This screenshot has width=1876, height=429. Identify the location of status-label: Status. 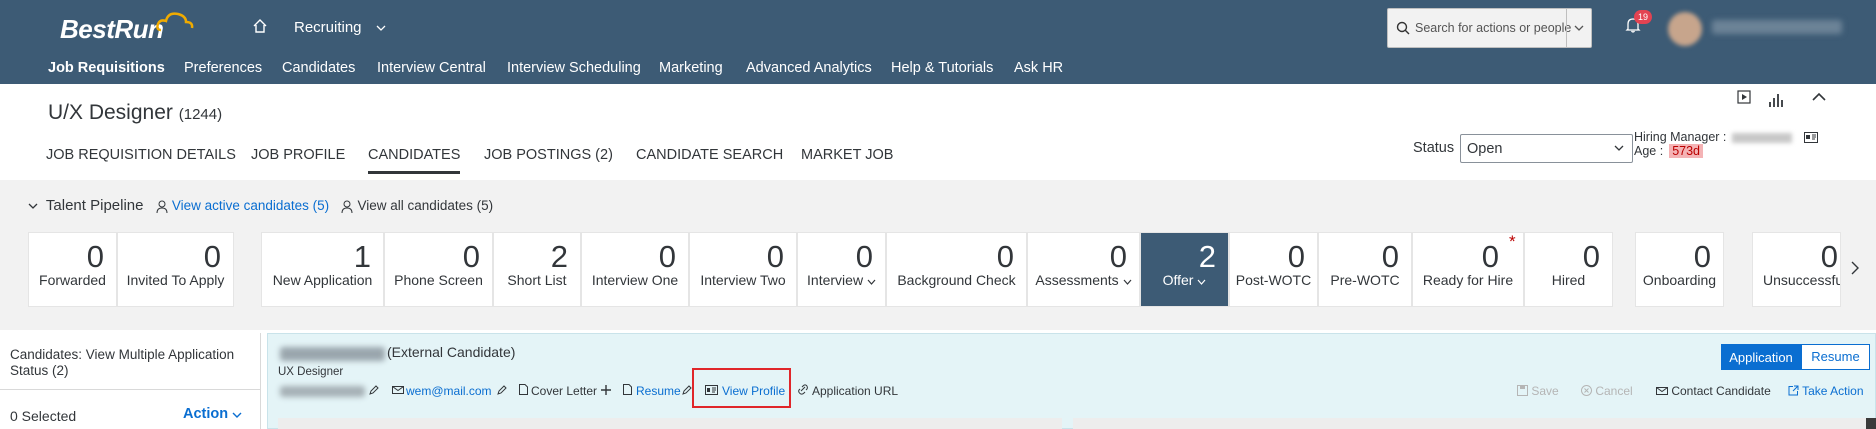
(1434, 148).